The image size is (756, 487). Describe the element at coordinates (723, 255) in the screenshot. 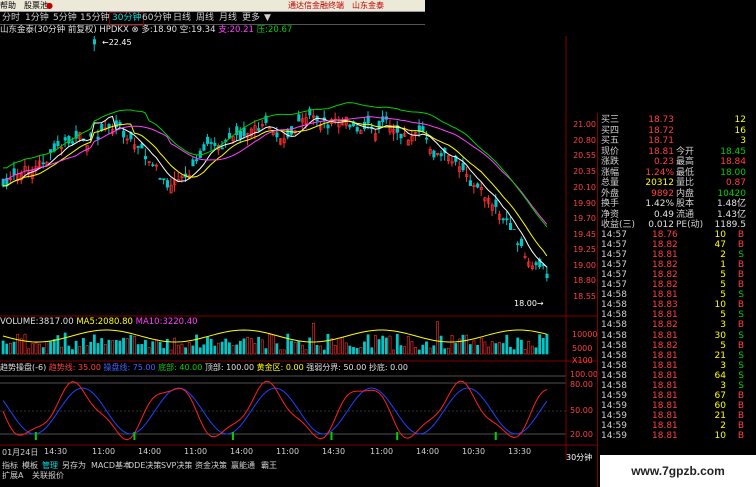

I see `tick-volume: 2` at that location.